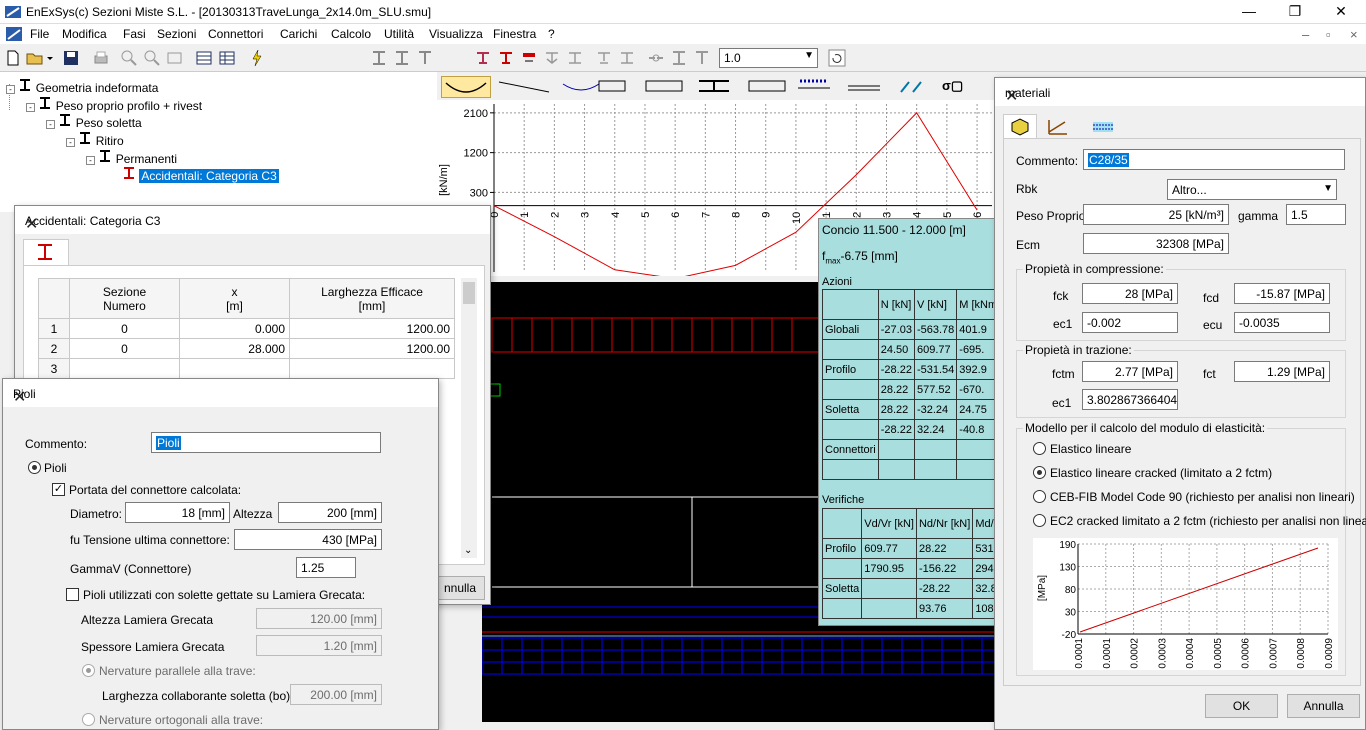 This screenshot has height=730, width=1366. I want to click on accidentali-annulla-button: nnulla, so click(460, 588).